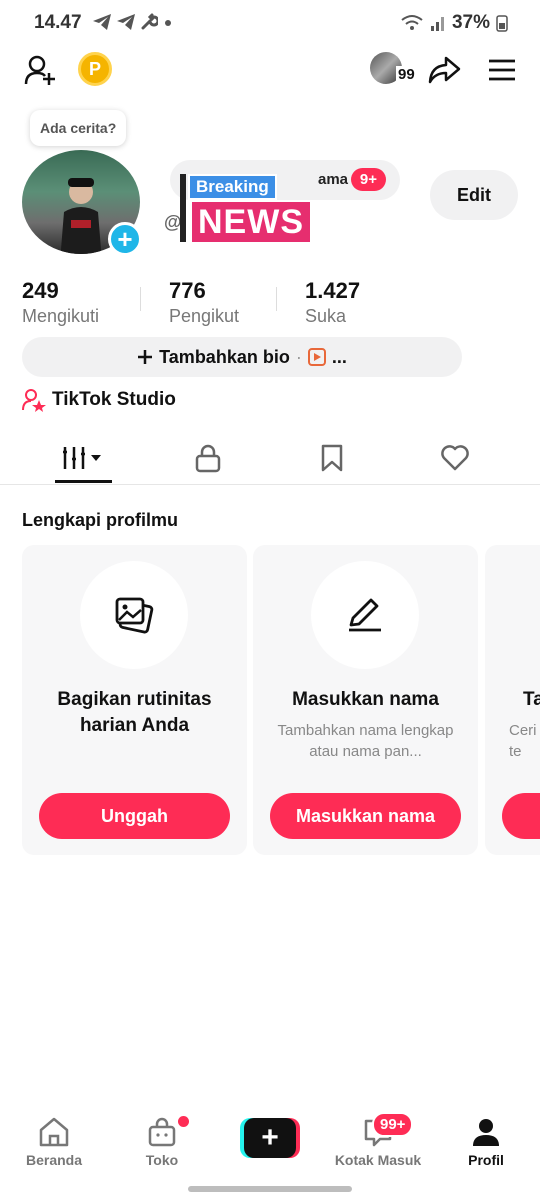 The width and height of the screenshot is (540, 1200). What do you see at coordinates (114, 399) in the screenshot?
I see `studio-label: TikTok Studio` at bounding box center [114, 399].